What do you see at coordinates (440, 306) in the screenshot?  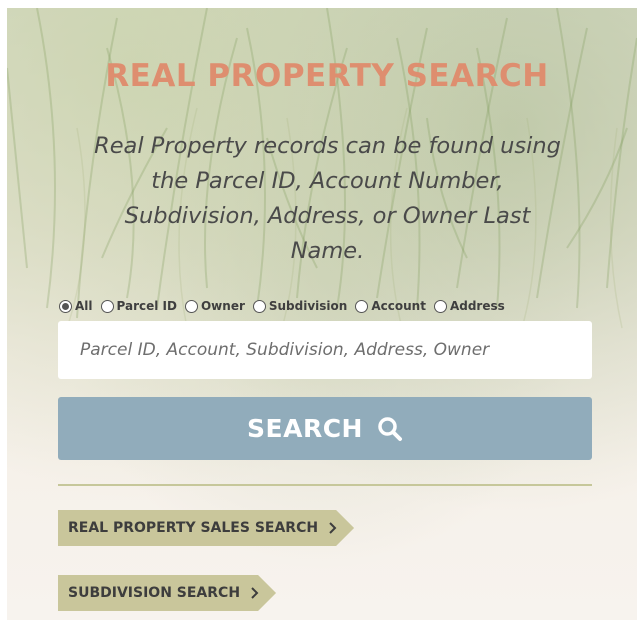 I see `radio-button-address` at bounding box center [440, 306].